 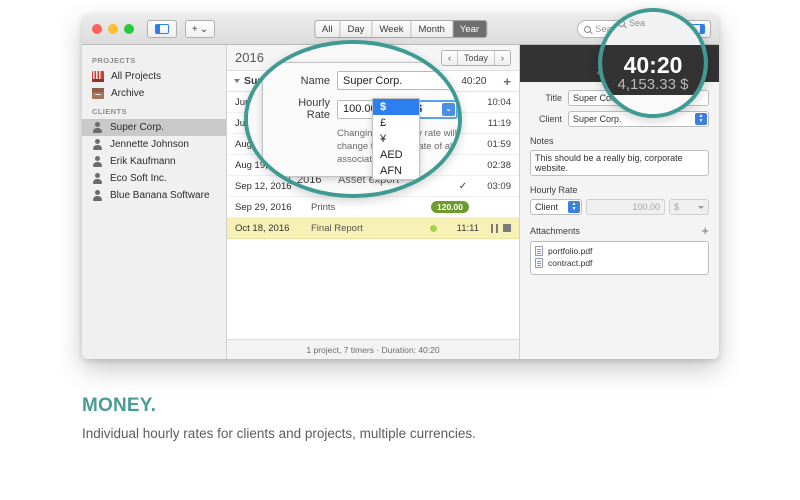 What do you see at coordinates (587, 29) in the screenshot?
I see `search-icon` at bounding box center [587, 29].